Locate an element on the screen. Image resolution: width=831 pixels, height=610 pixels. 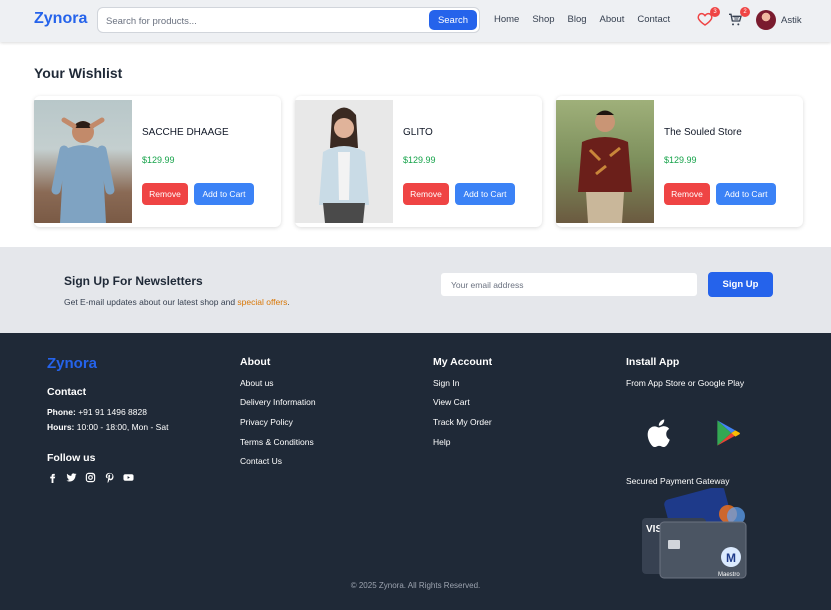
product-name: SACCHE DHAAGE is located at coordinates (185, 132).